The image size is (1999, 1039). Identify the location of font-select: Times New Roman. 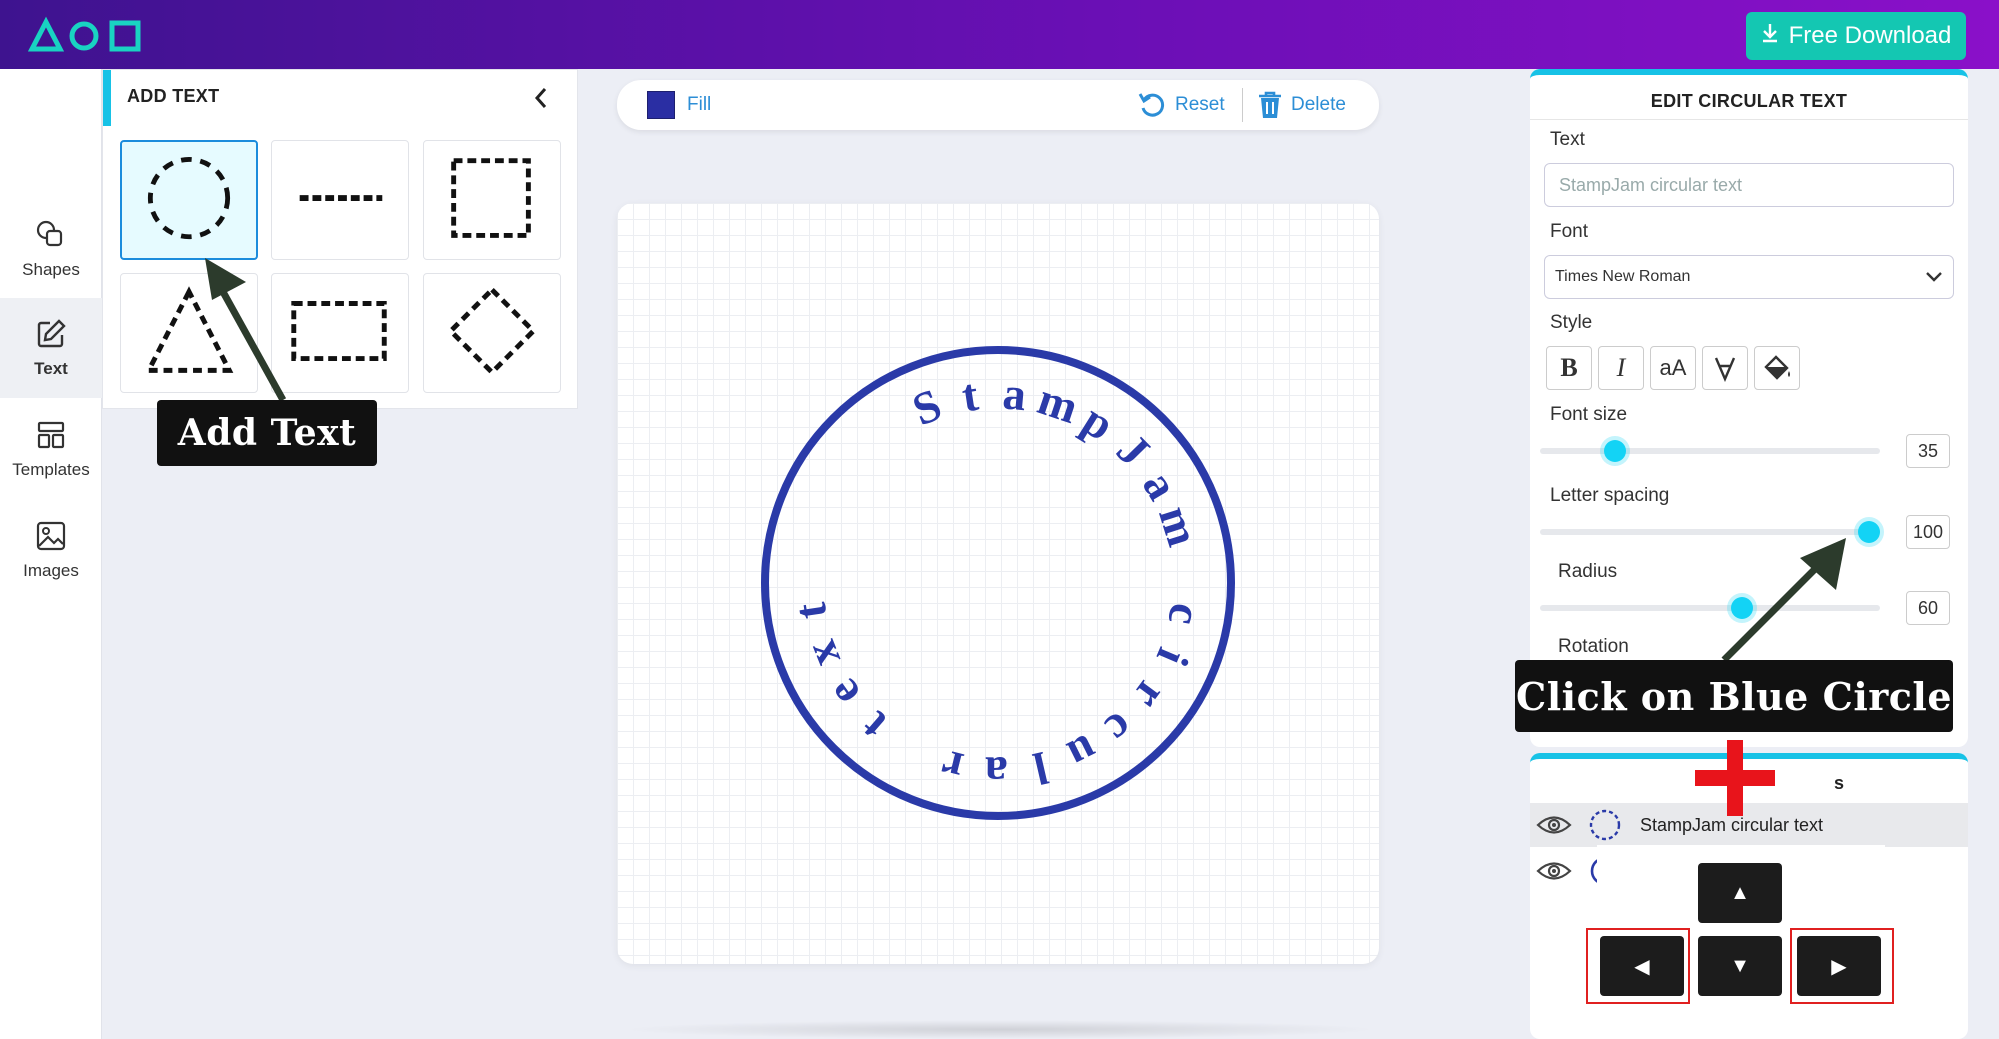
(1749, 277).